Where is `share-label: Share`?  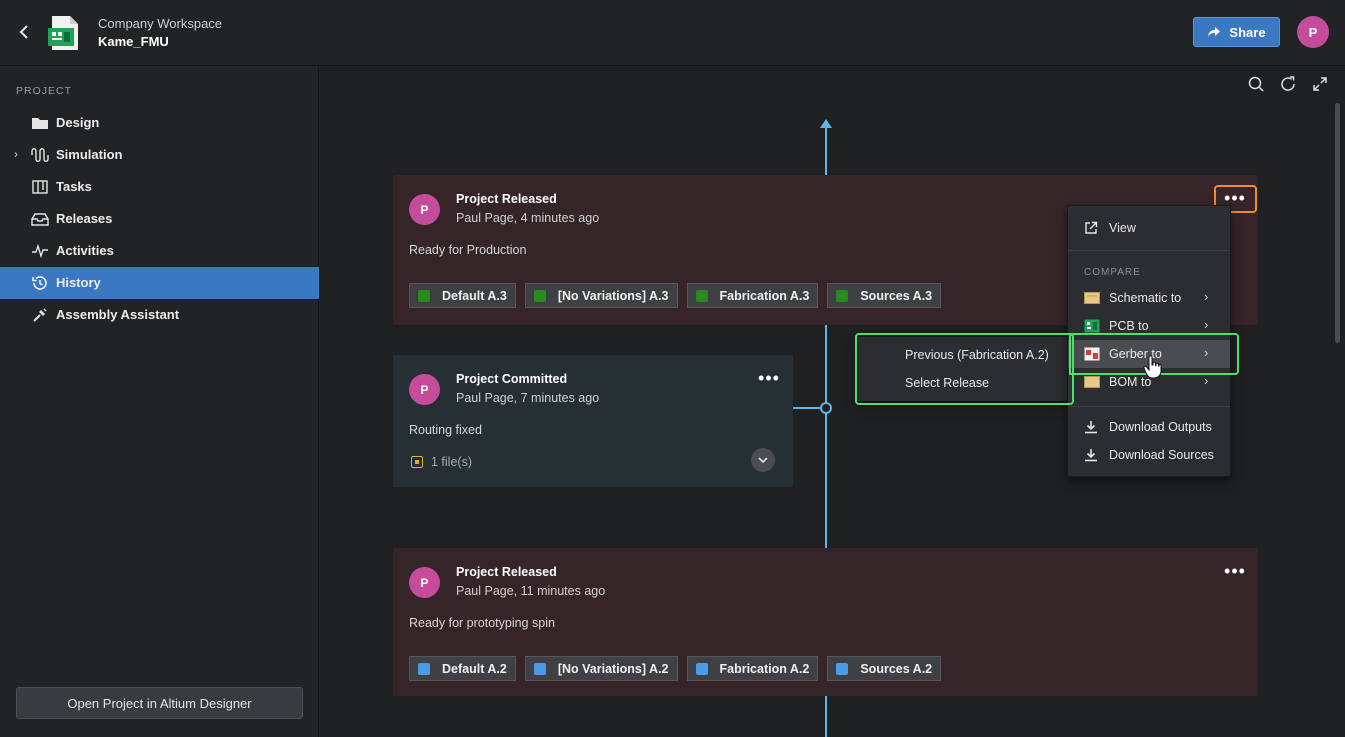 share-label: Share is located at coordinates (1247, 32).